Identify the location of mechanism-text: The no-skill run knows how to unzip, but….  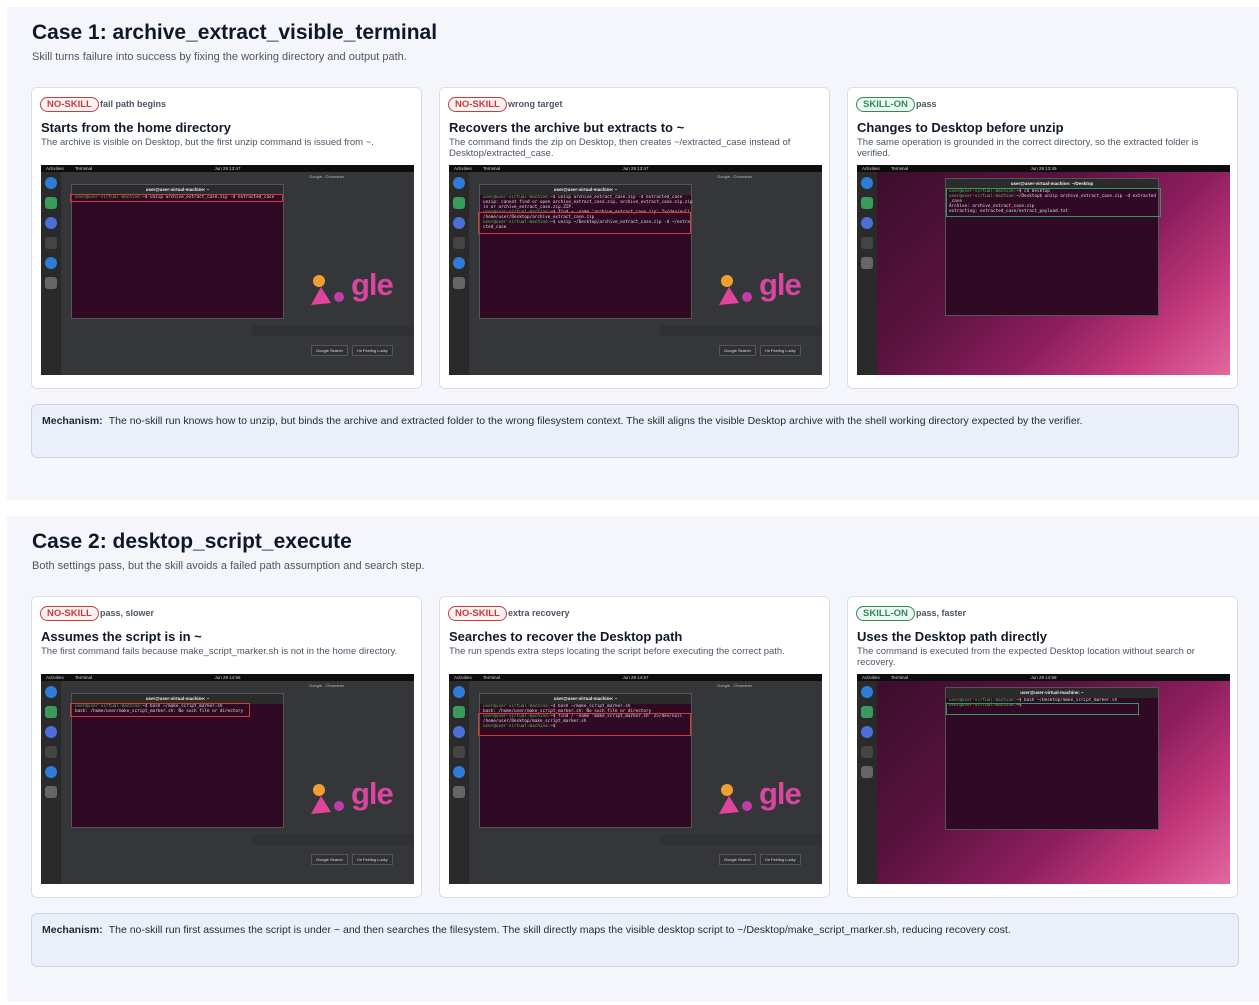
(595, 421).